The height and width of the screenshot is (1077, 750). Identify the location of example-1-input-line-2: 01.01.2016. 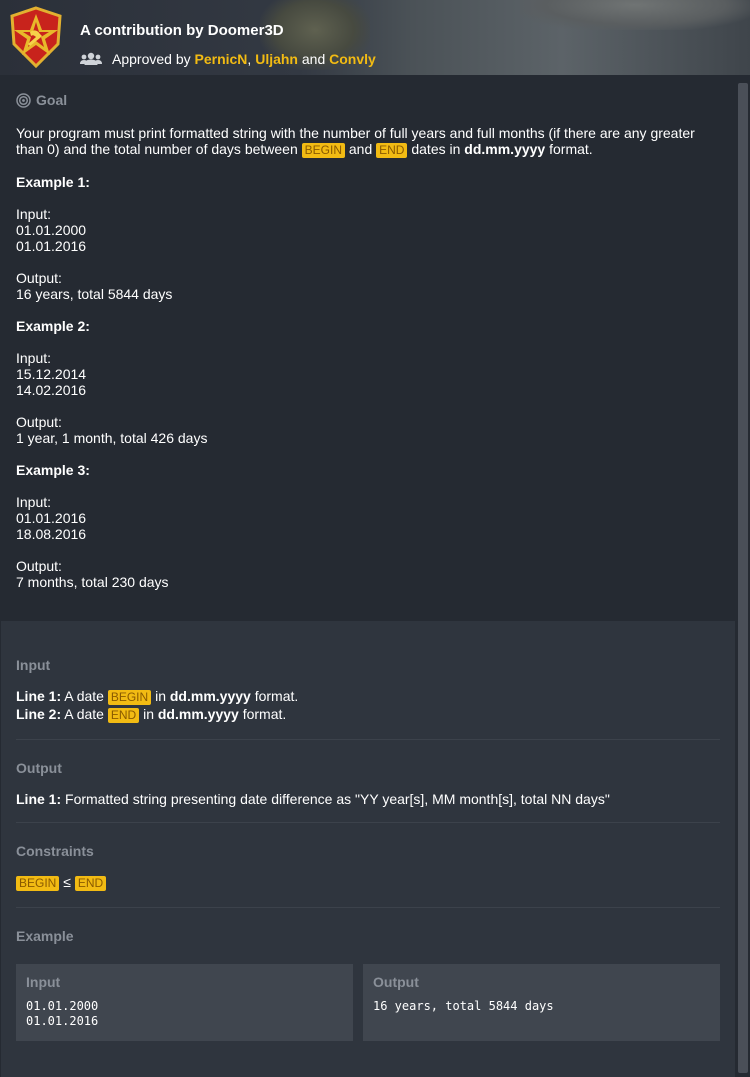
(51, 246).